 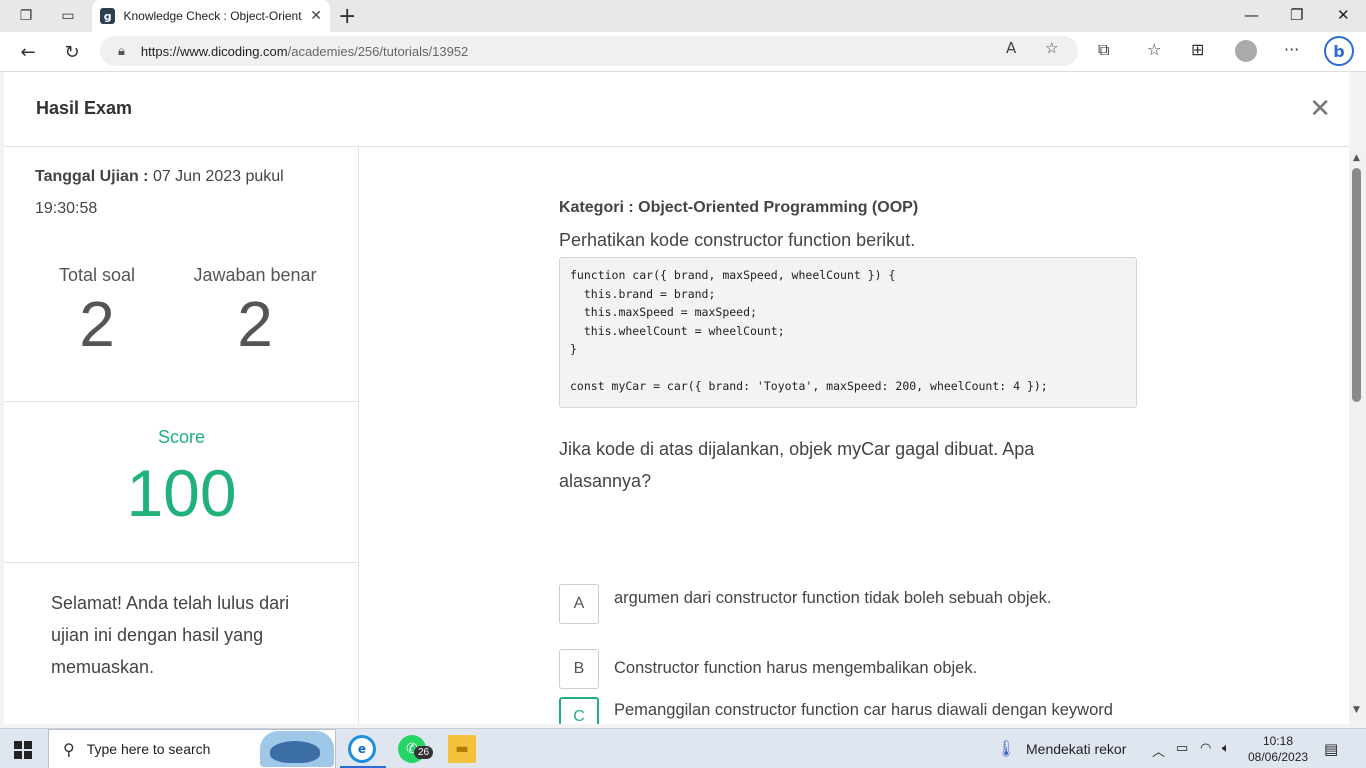 I want to click on collections-icon: ⊞, so click(x=1197, y=49).